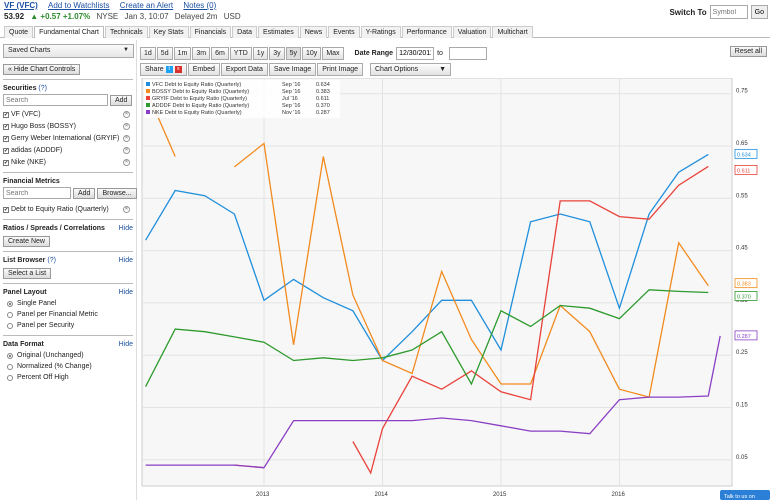 This screenshot has height=500, width=770. Describe the element at coordinates (512, 32) in the screenshot. I see `tab-multichart: Multichart` at that location.